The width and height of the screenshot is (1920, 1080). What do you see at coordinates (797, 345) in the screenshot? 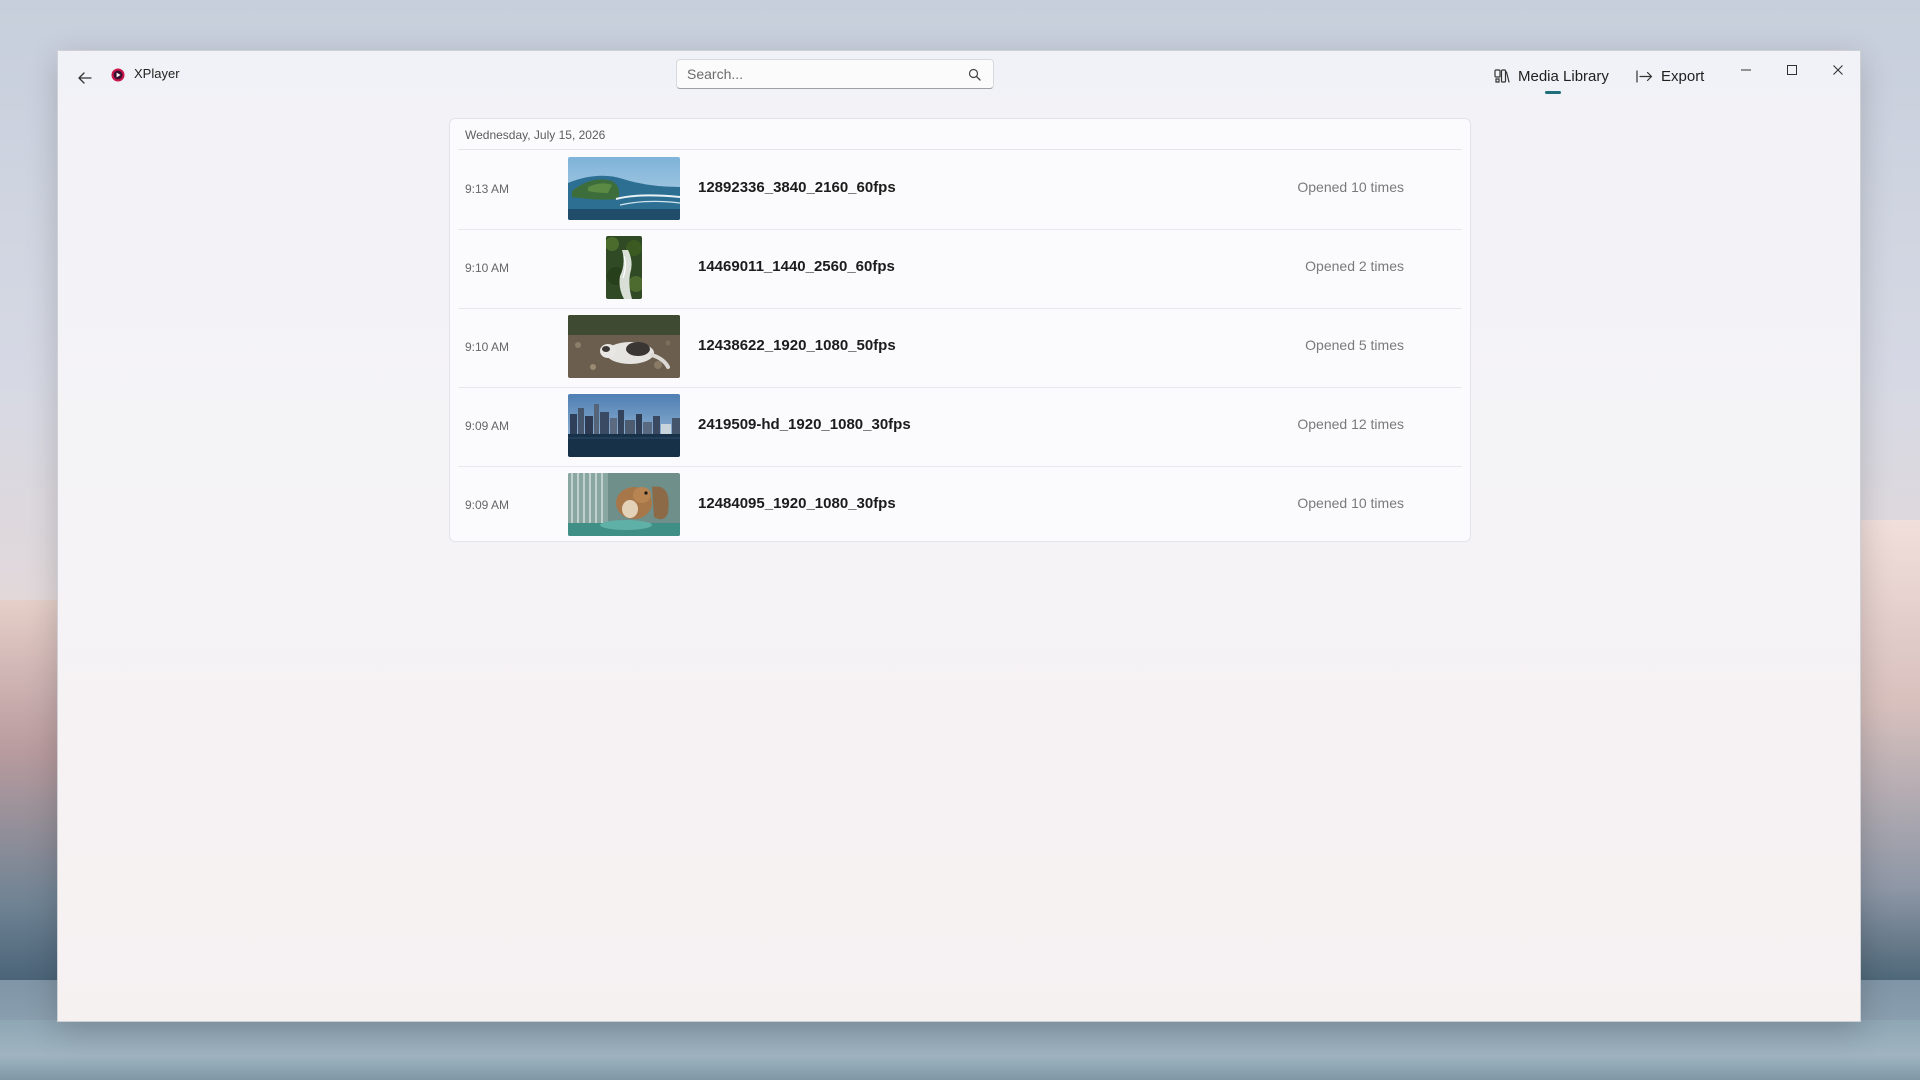
I see `history-row-name: 12438622_1920_1080_50fps` at bounding box center [797, 345].